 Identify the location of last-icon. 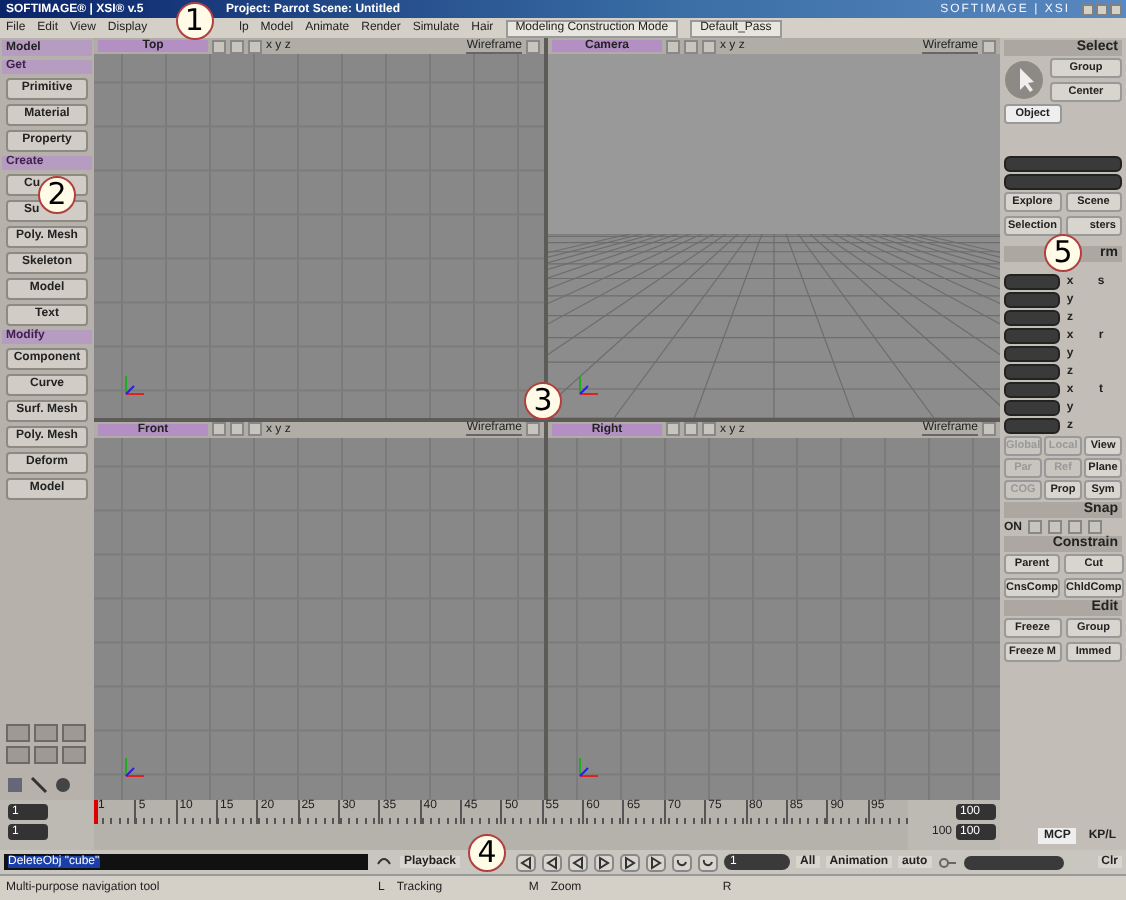
(656, 862).